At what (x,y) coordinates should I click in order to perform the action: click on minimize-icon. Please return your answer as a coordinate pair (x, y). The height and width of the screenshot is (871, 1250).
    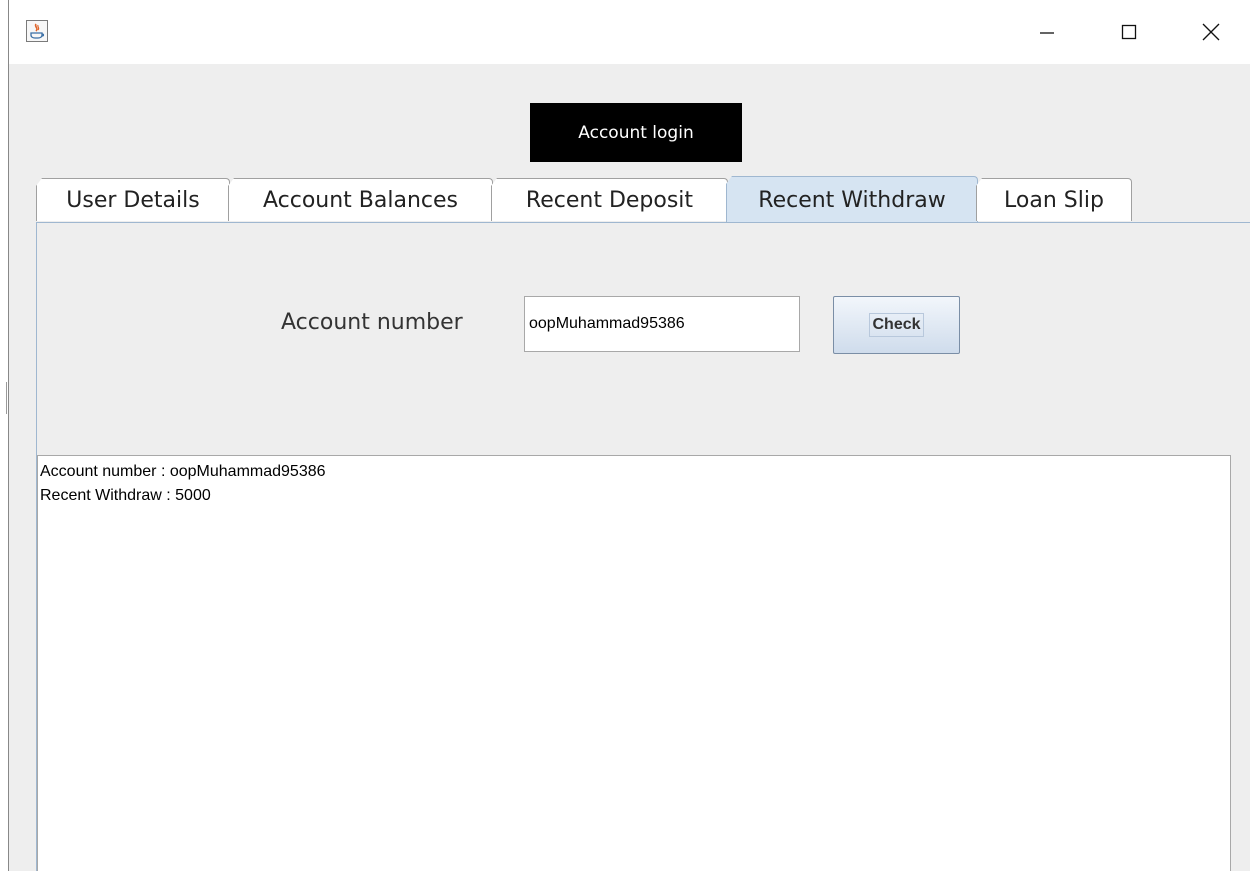
    Looking at the image, I should click on (1047, 33).